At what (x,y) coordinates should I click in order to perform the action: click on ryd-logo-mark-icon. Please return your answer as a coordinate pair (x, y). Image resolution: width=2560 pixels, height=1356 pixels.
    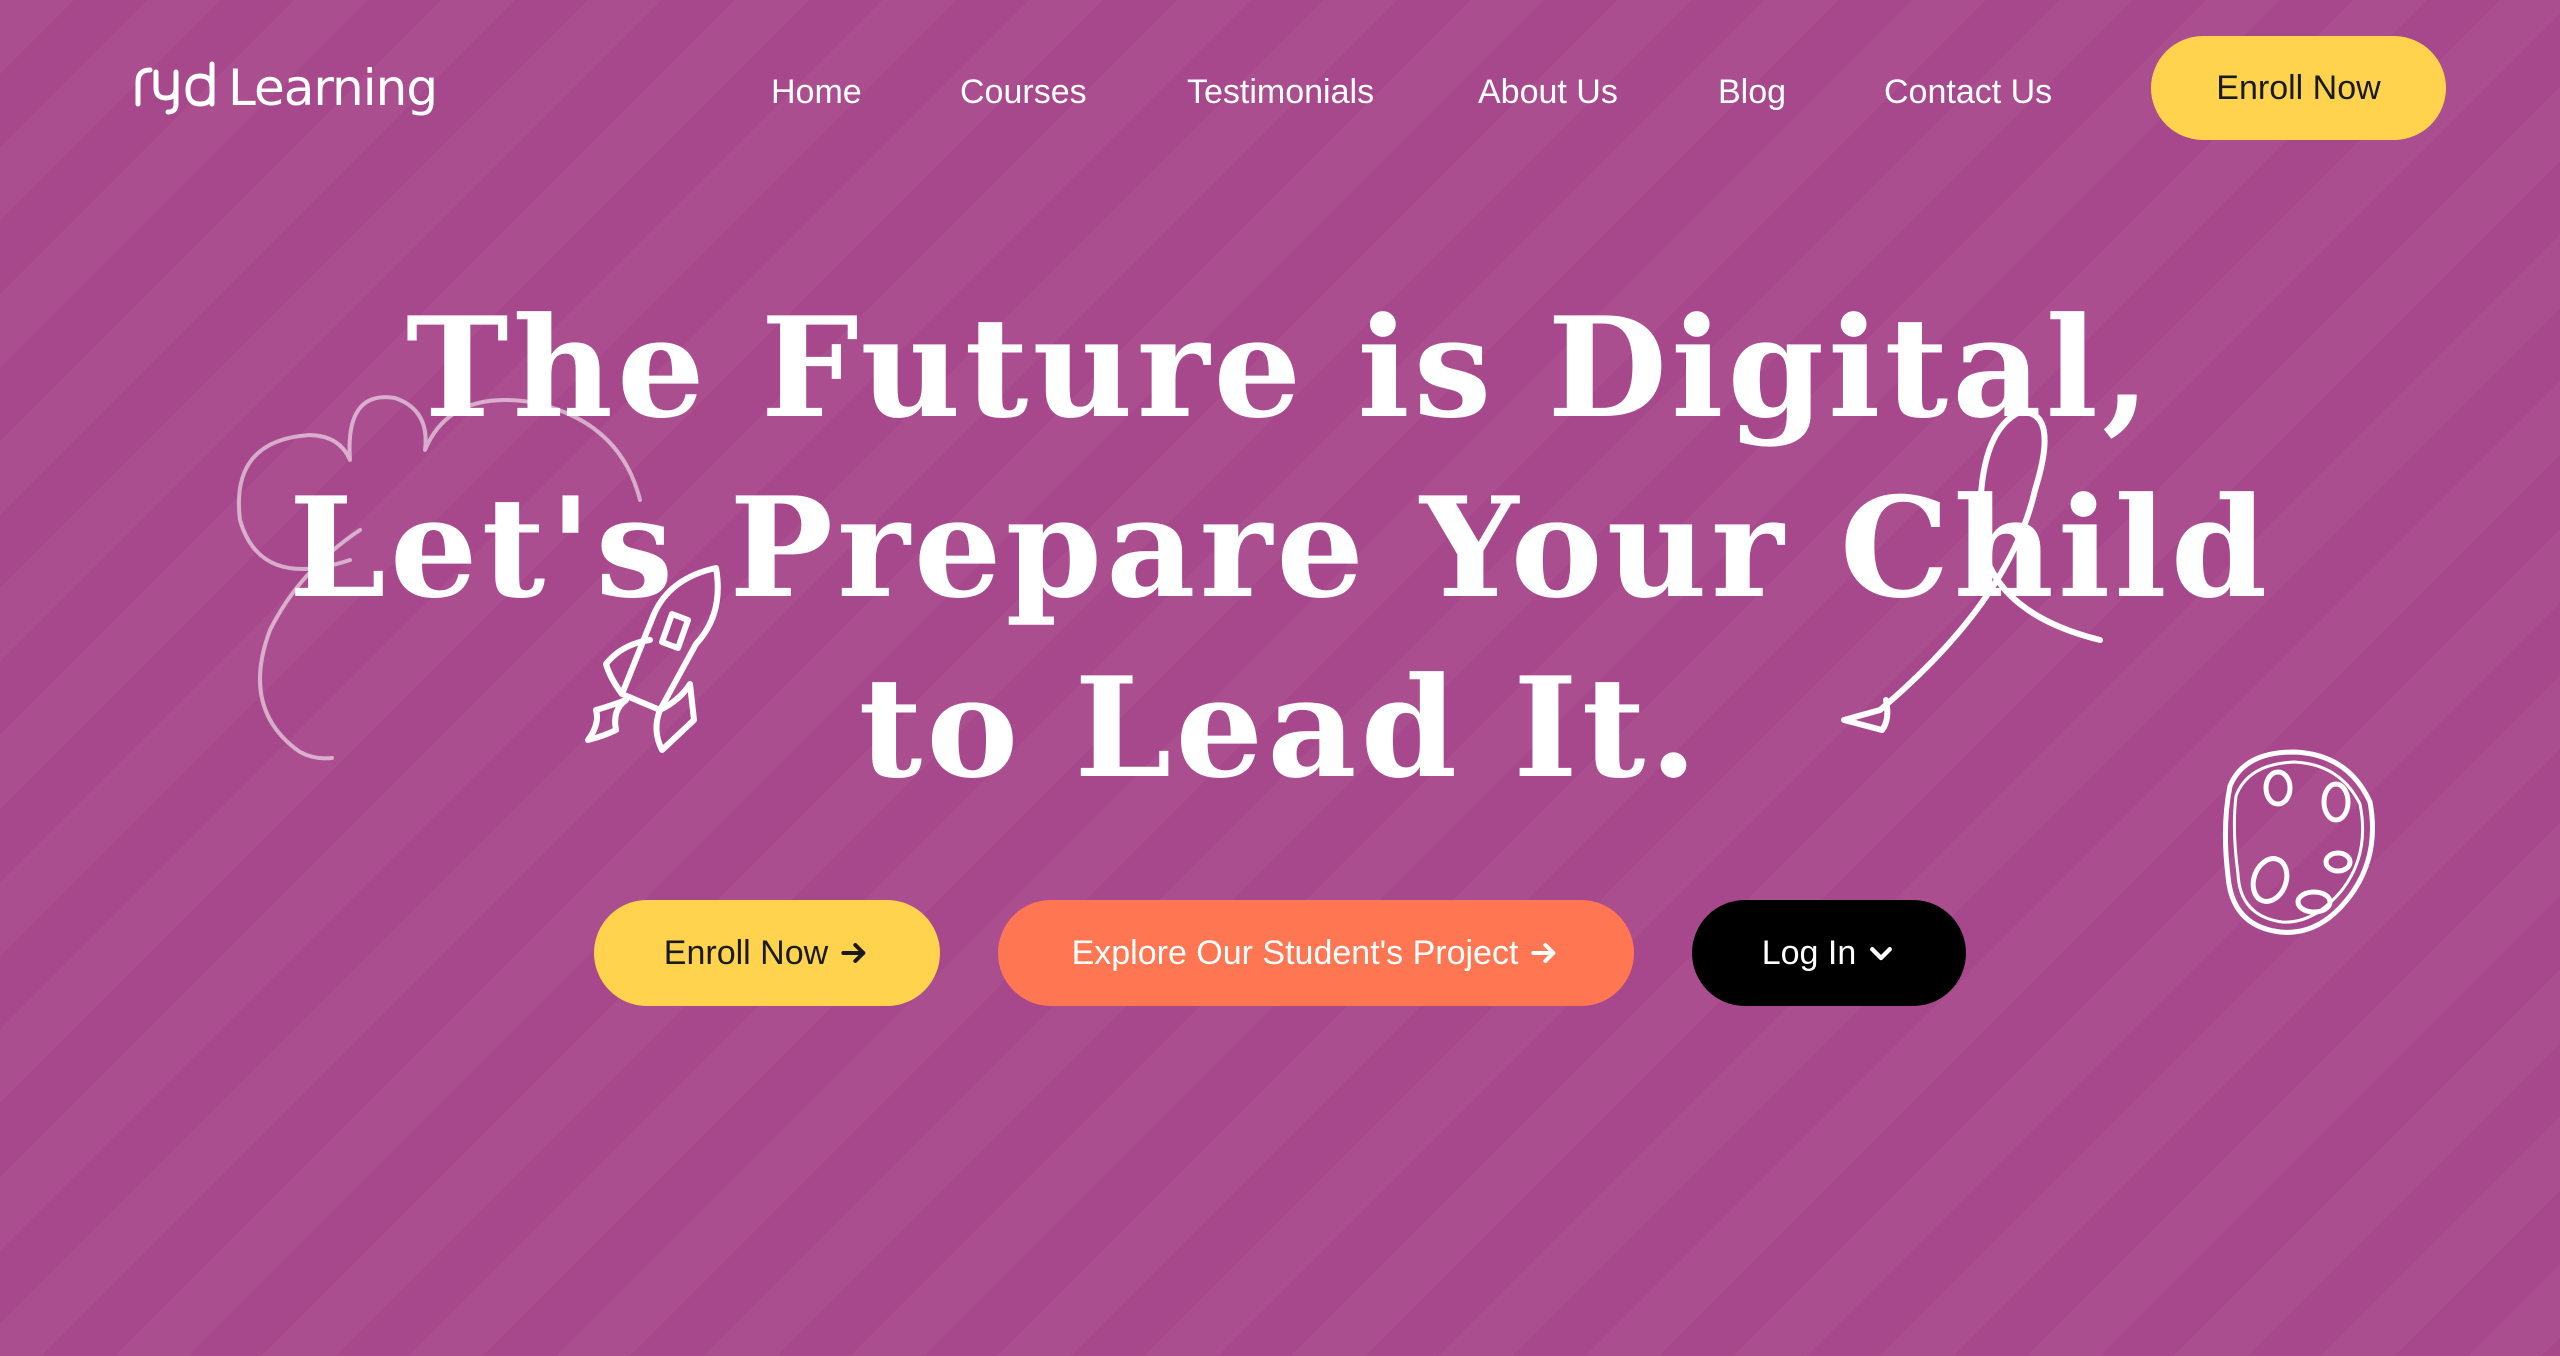
    Looking at the image, I should click on (175, 88).